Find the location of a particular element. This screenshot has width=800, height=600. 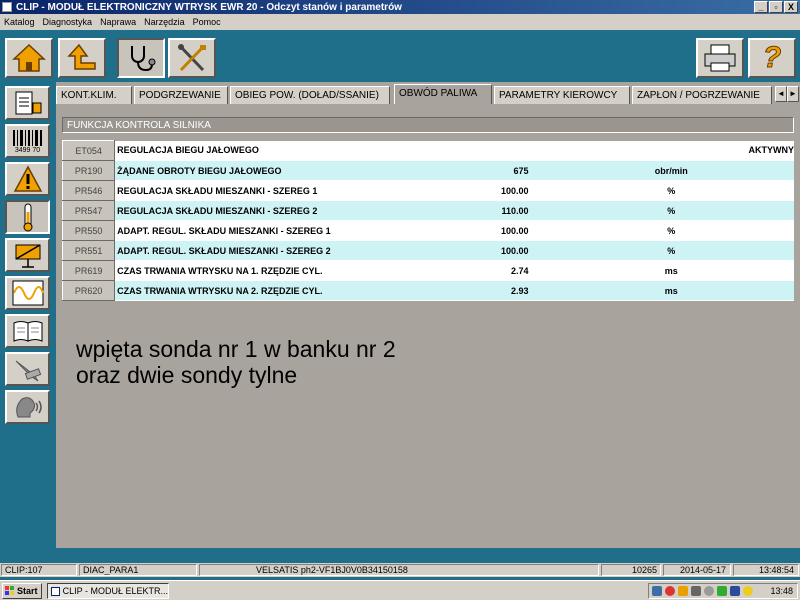

settings-icon is located at coordinates (709, 591).